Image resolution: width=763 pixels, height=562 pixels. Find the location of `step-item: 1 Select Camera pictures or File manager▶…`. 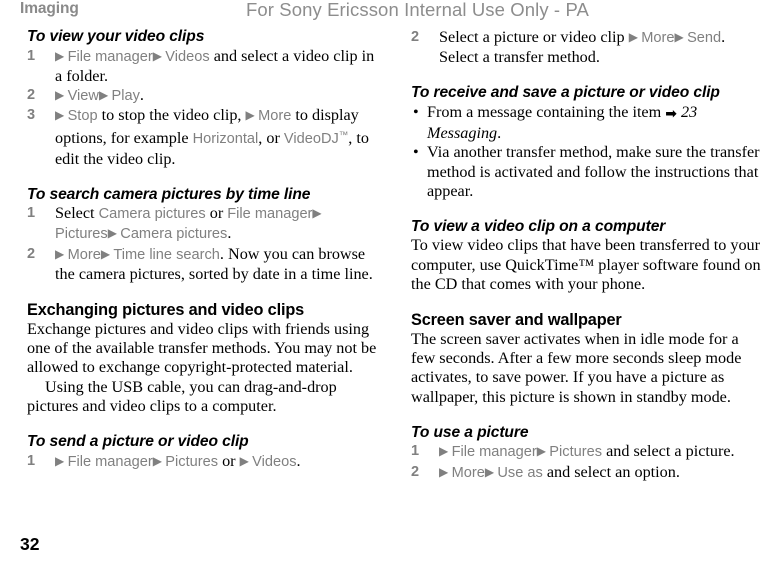

step-item: 1 Select Camera pictures or File manager▶… is located at coordinates (203, 224).